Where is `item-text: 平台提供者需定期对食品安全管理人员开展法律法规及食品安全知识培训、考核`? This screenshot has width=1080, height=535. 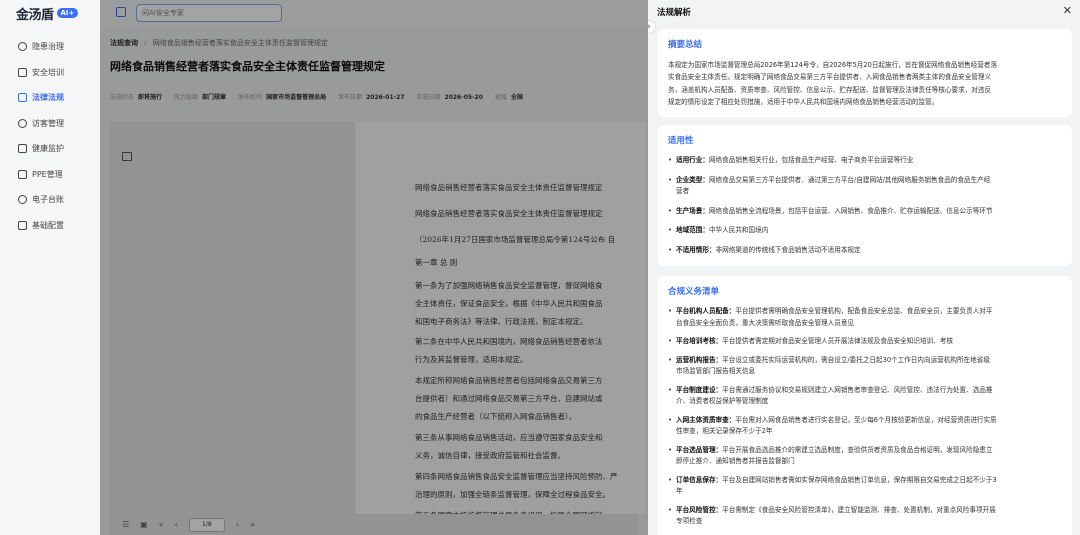 item-text: 平台提供者需定期对食品安全管理人员开展法律法规及食品安全知识培训、考核 is located at coordinates (837, 341).